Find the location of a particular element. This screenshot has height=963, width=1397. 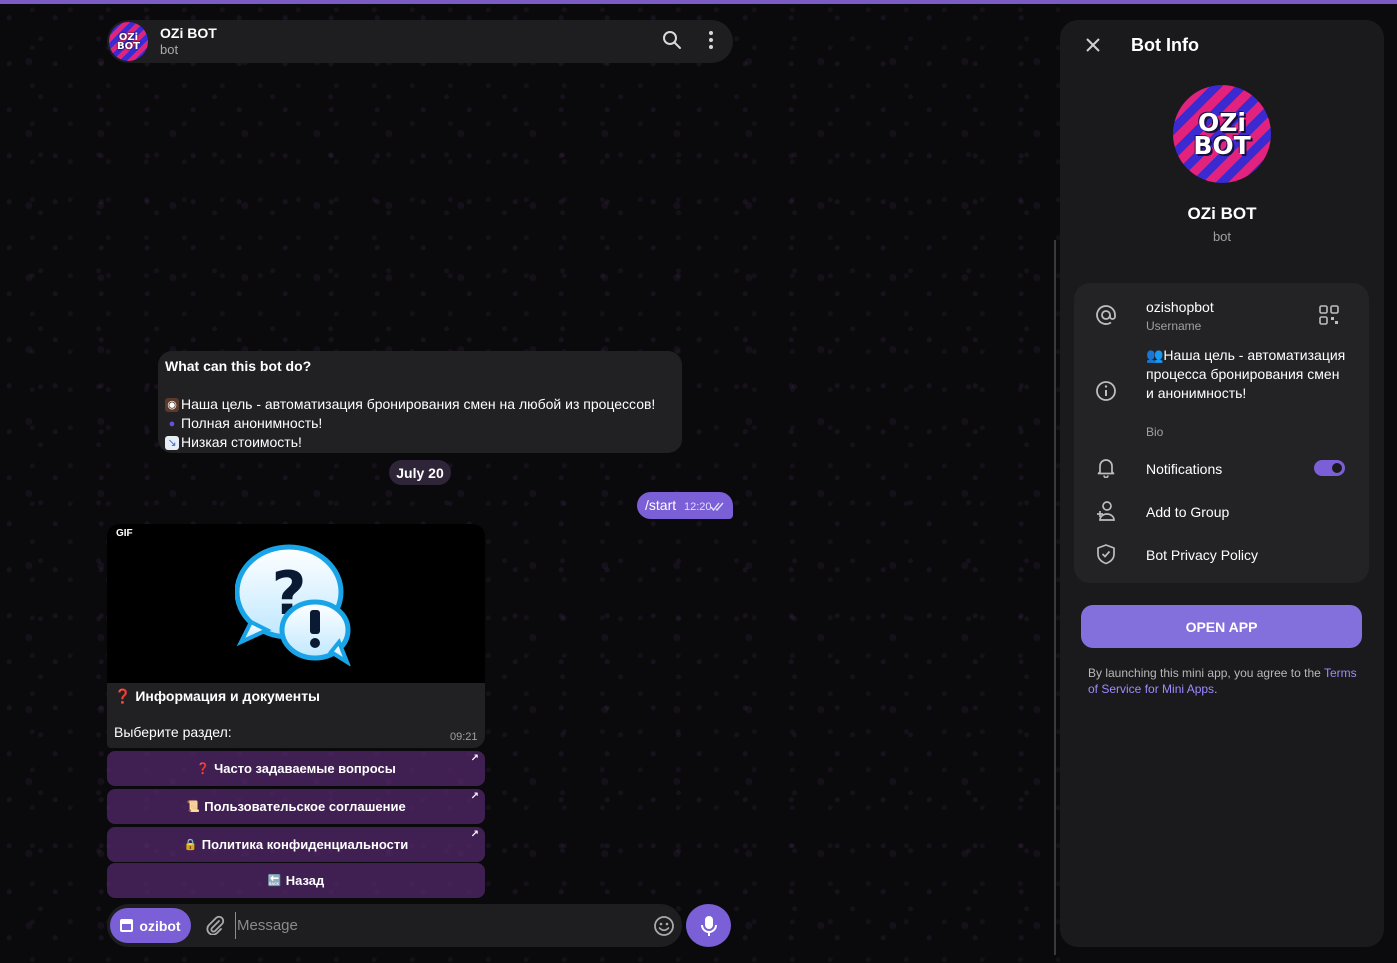

gif-caption-title: ❓ Информация и документы is located at coordinates (217, 696).